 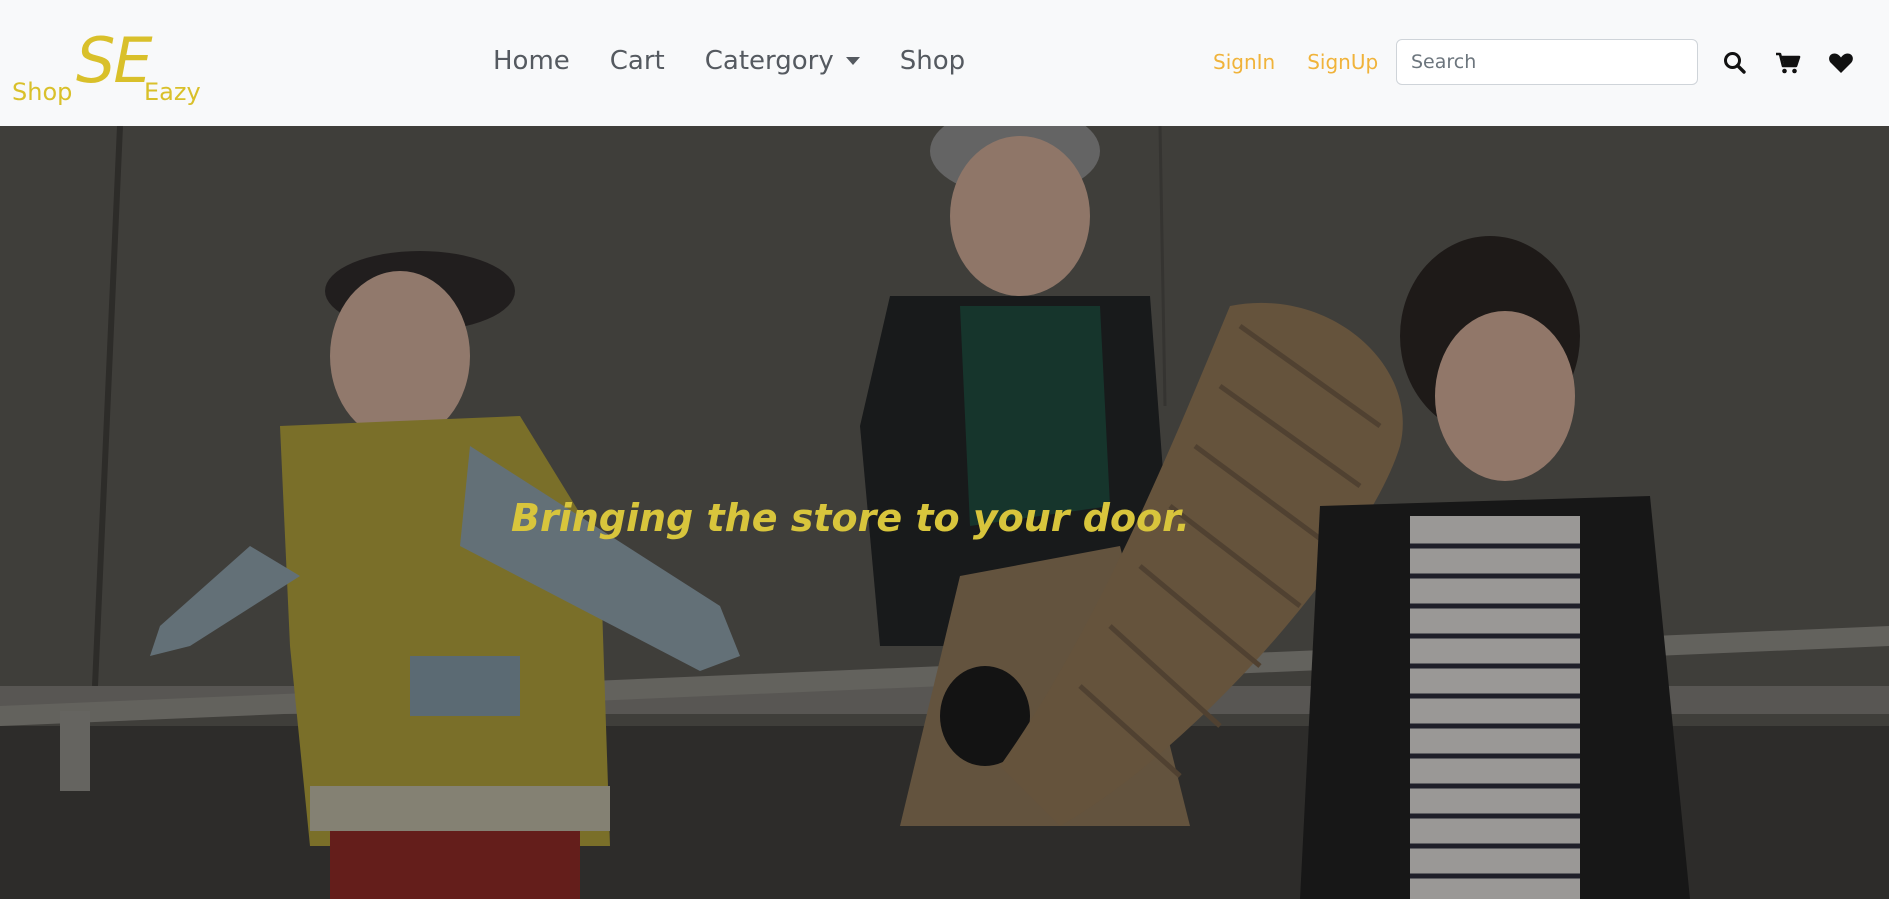 What do you see at coordinates (1735, 63) in the screenshot?
I see `search-icon` at bounding box center [1735, 63].